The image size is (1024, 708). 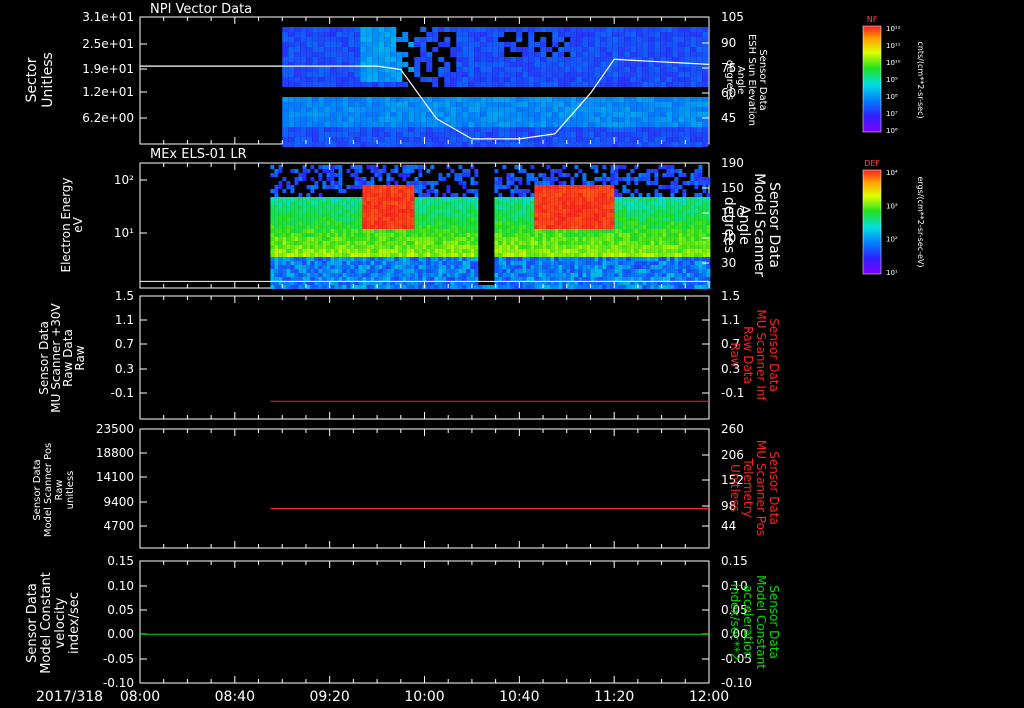 I want to click on colorbar-tick-label: 10¹⁰, so click(x=893, y=63).